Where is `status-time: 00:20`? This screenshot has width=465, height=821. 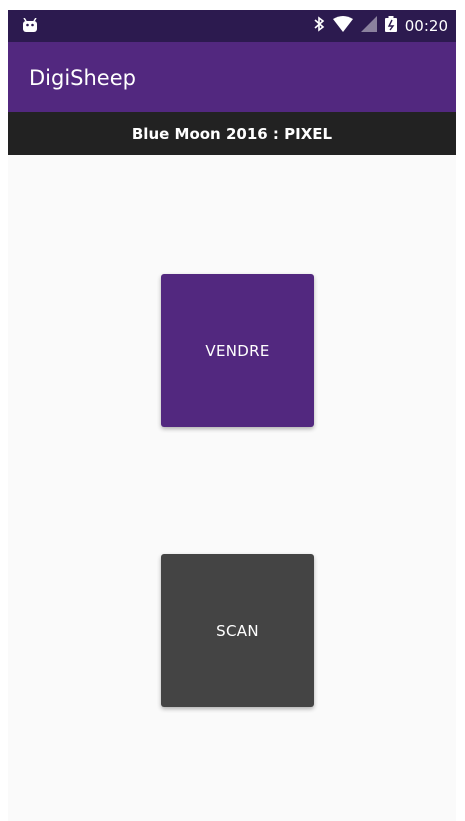
status-time: 00:20 is located at coordinates (426, 26).